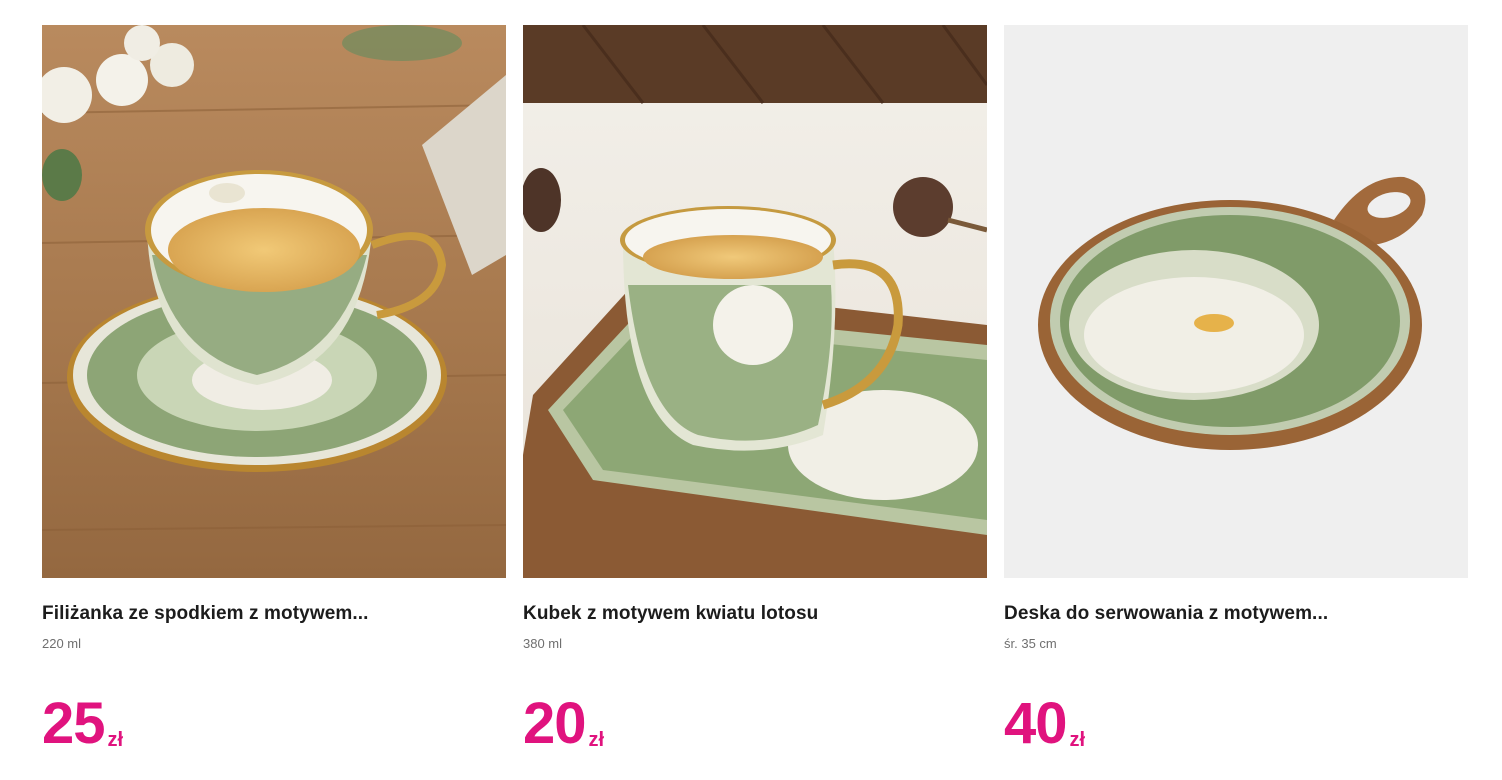  What do you see at coordinates (755, 614) in the screenshot?
I see `product-title: Kubek z motywem kwiatu lotosu` at bounding box center [755, 614].